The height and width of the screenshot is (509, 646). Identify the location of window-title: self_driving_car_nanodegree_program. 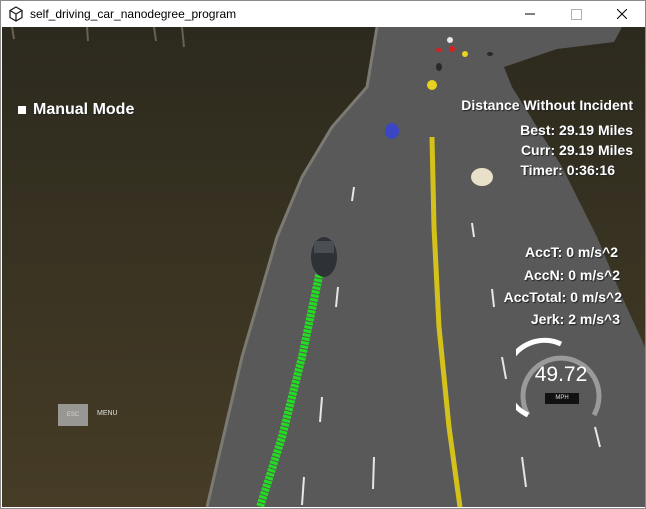
(133, 14).